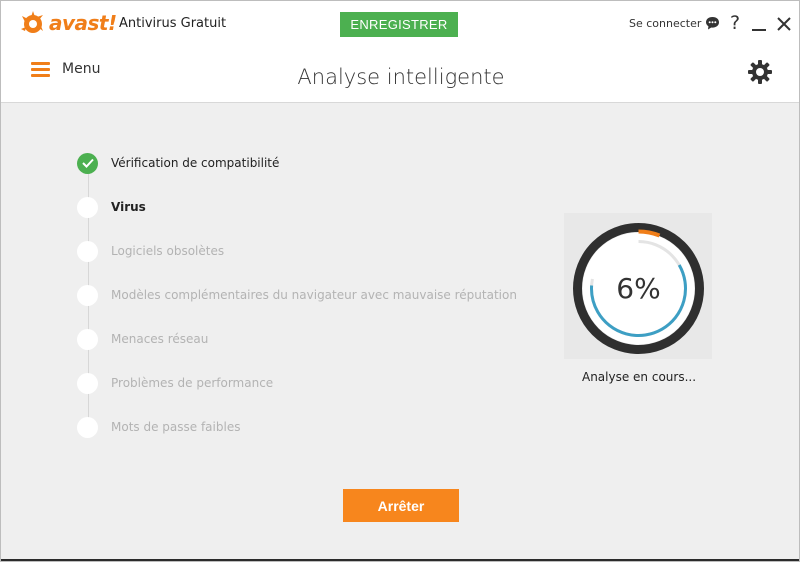 The image size is (800, 562). I want to click on step-performance-issues: Problèmes de performance, so click(175, 383).